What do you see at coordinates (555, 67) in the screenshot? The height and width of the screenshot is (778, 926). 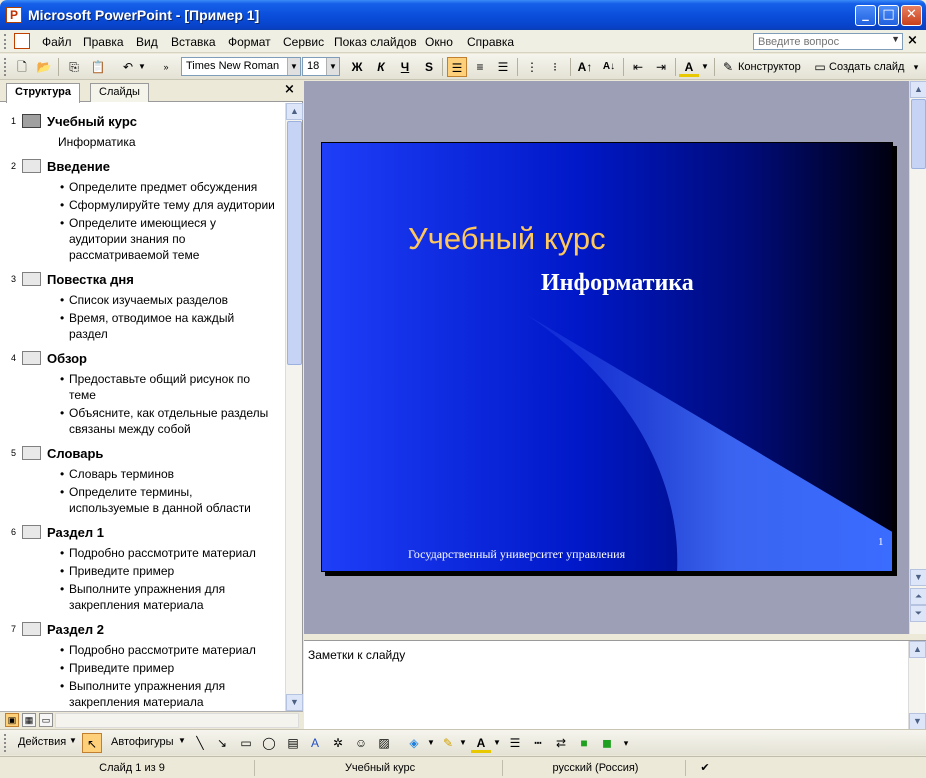 I see `bullets-icon: ⁝` at bounding box center [555, 67].